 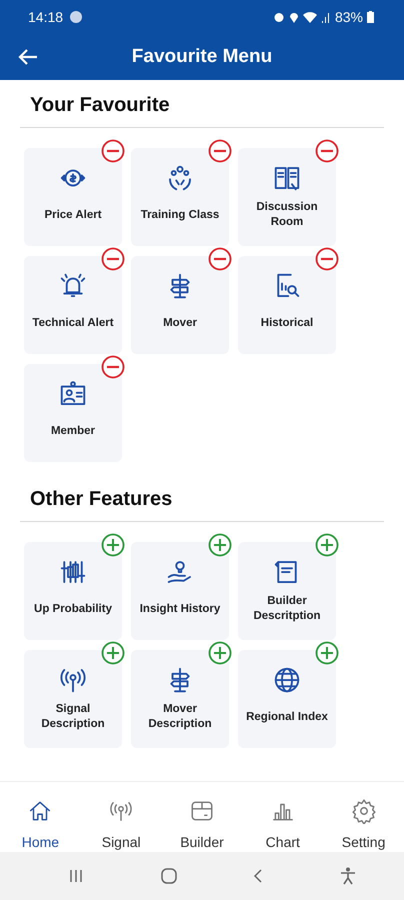 I want to click on feature-tile: Member, so click(x=73, y=413).